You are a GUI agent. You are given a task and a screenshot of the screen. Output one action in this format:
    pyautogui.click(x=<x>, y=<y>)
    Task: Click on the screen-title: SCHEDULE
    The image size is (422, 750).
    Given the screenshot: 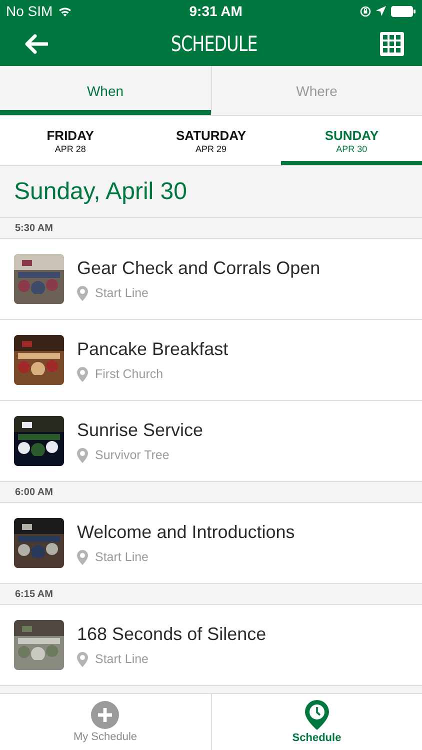 What is the action you would take?
    pyautogui.click(x=214, y=44)
    